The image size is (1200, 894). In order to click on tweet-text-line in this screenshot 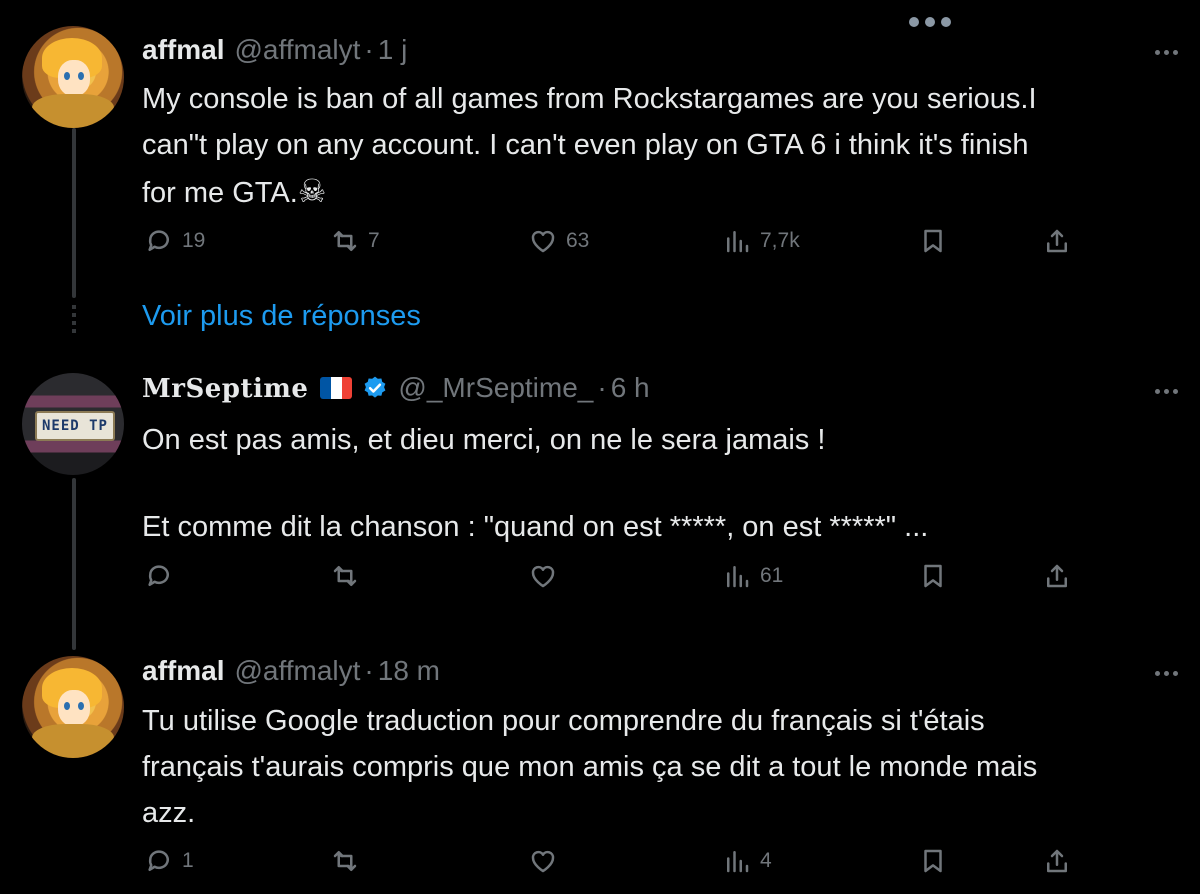, I will do `click(657, 483)`.